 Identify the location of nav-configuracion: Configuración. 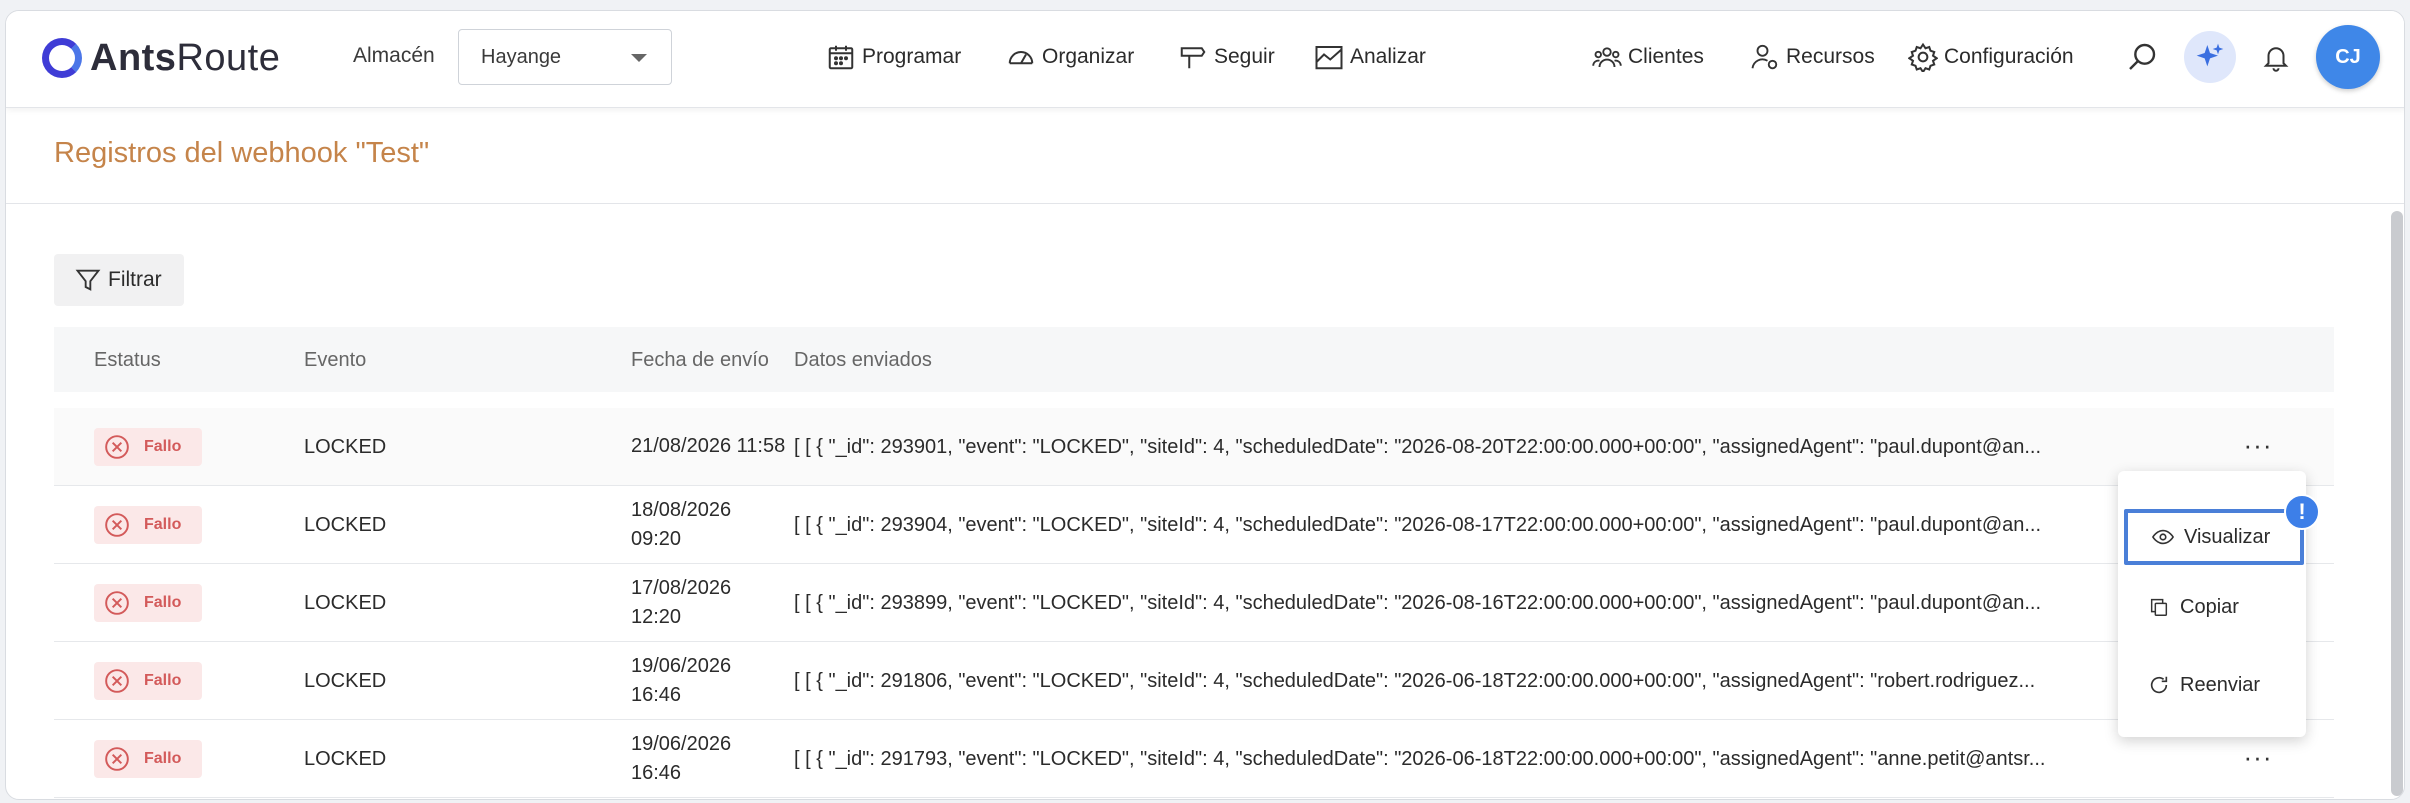
(1991, 57).